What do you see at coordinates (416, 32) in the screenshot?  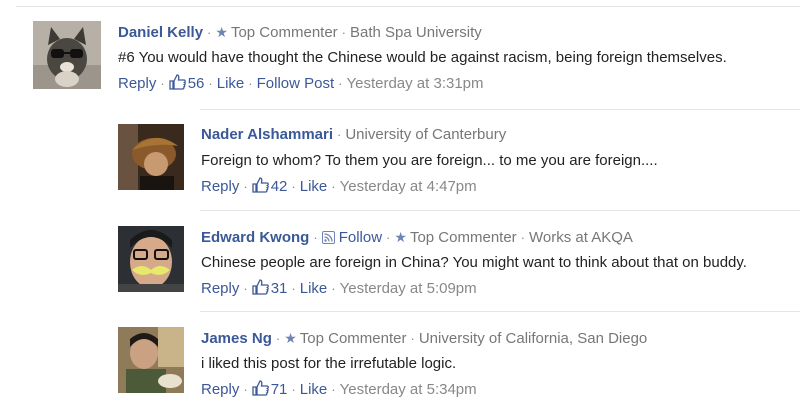 I see `affiliation: Bath Spa University` at bounding box center [416, 32].